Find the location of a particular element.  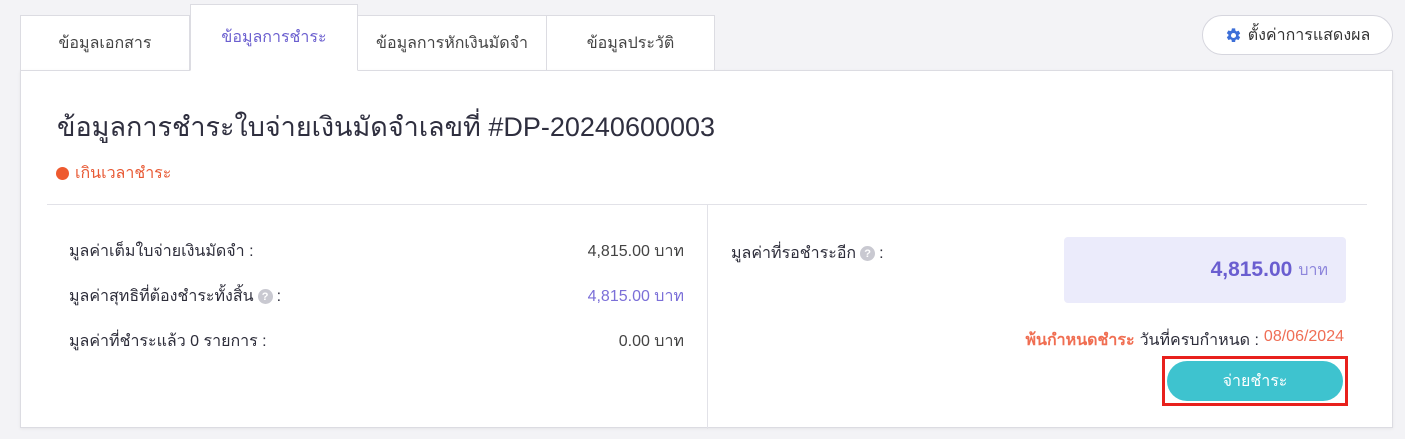

status-badge: เกินเวลาชำระ is located at coordinates (113, 173).